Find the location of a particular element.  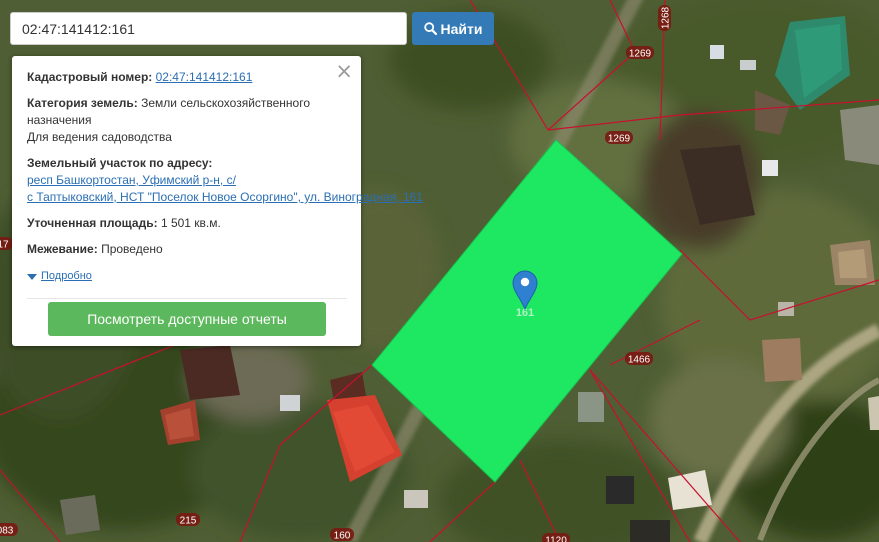

parcel-label-17: 17 is located at coordinates (4, 245).